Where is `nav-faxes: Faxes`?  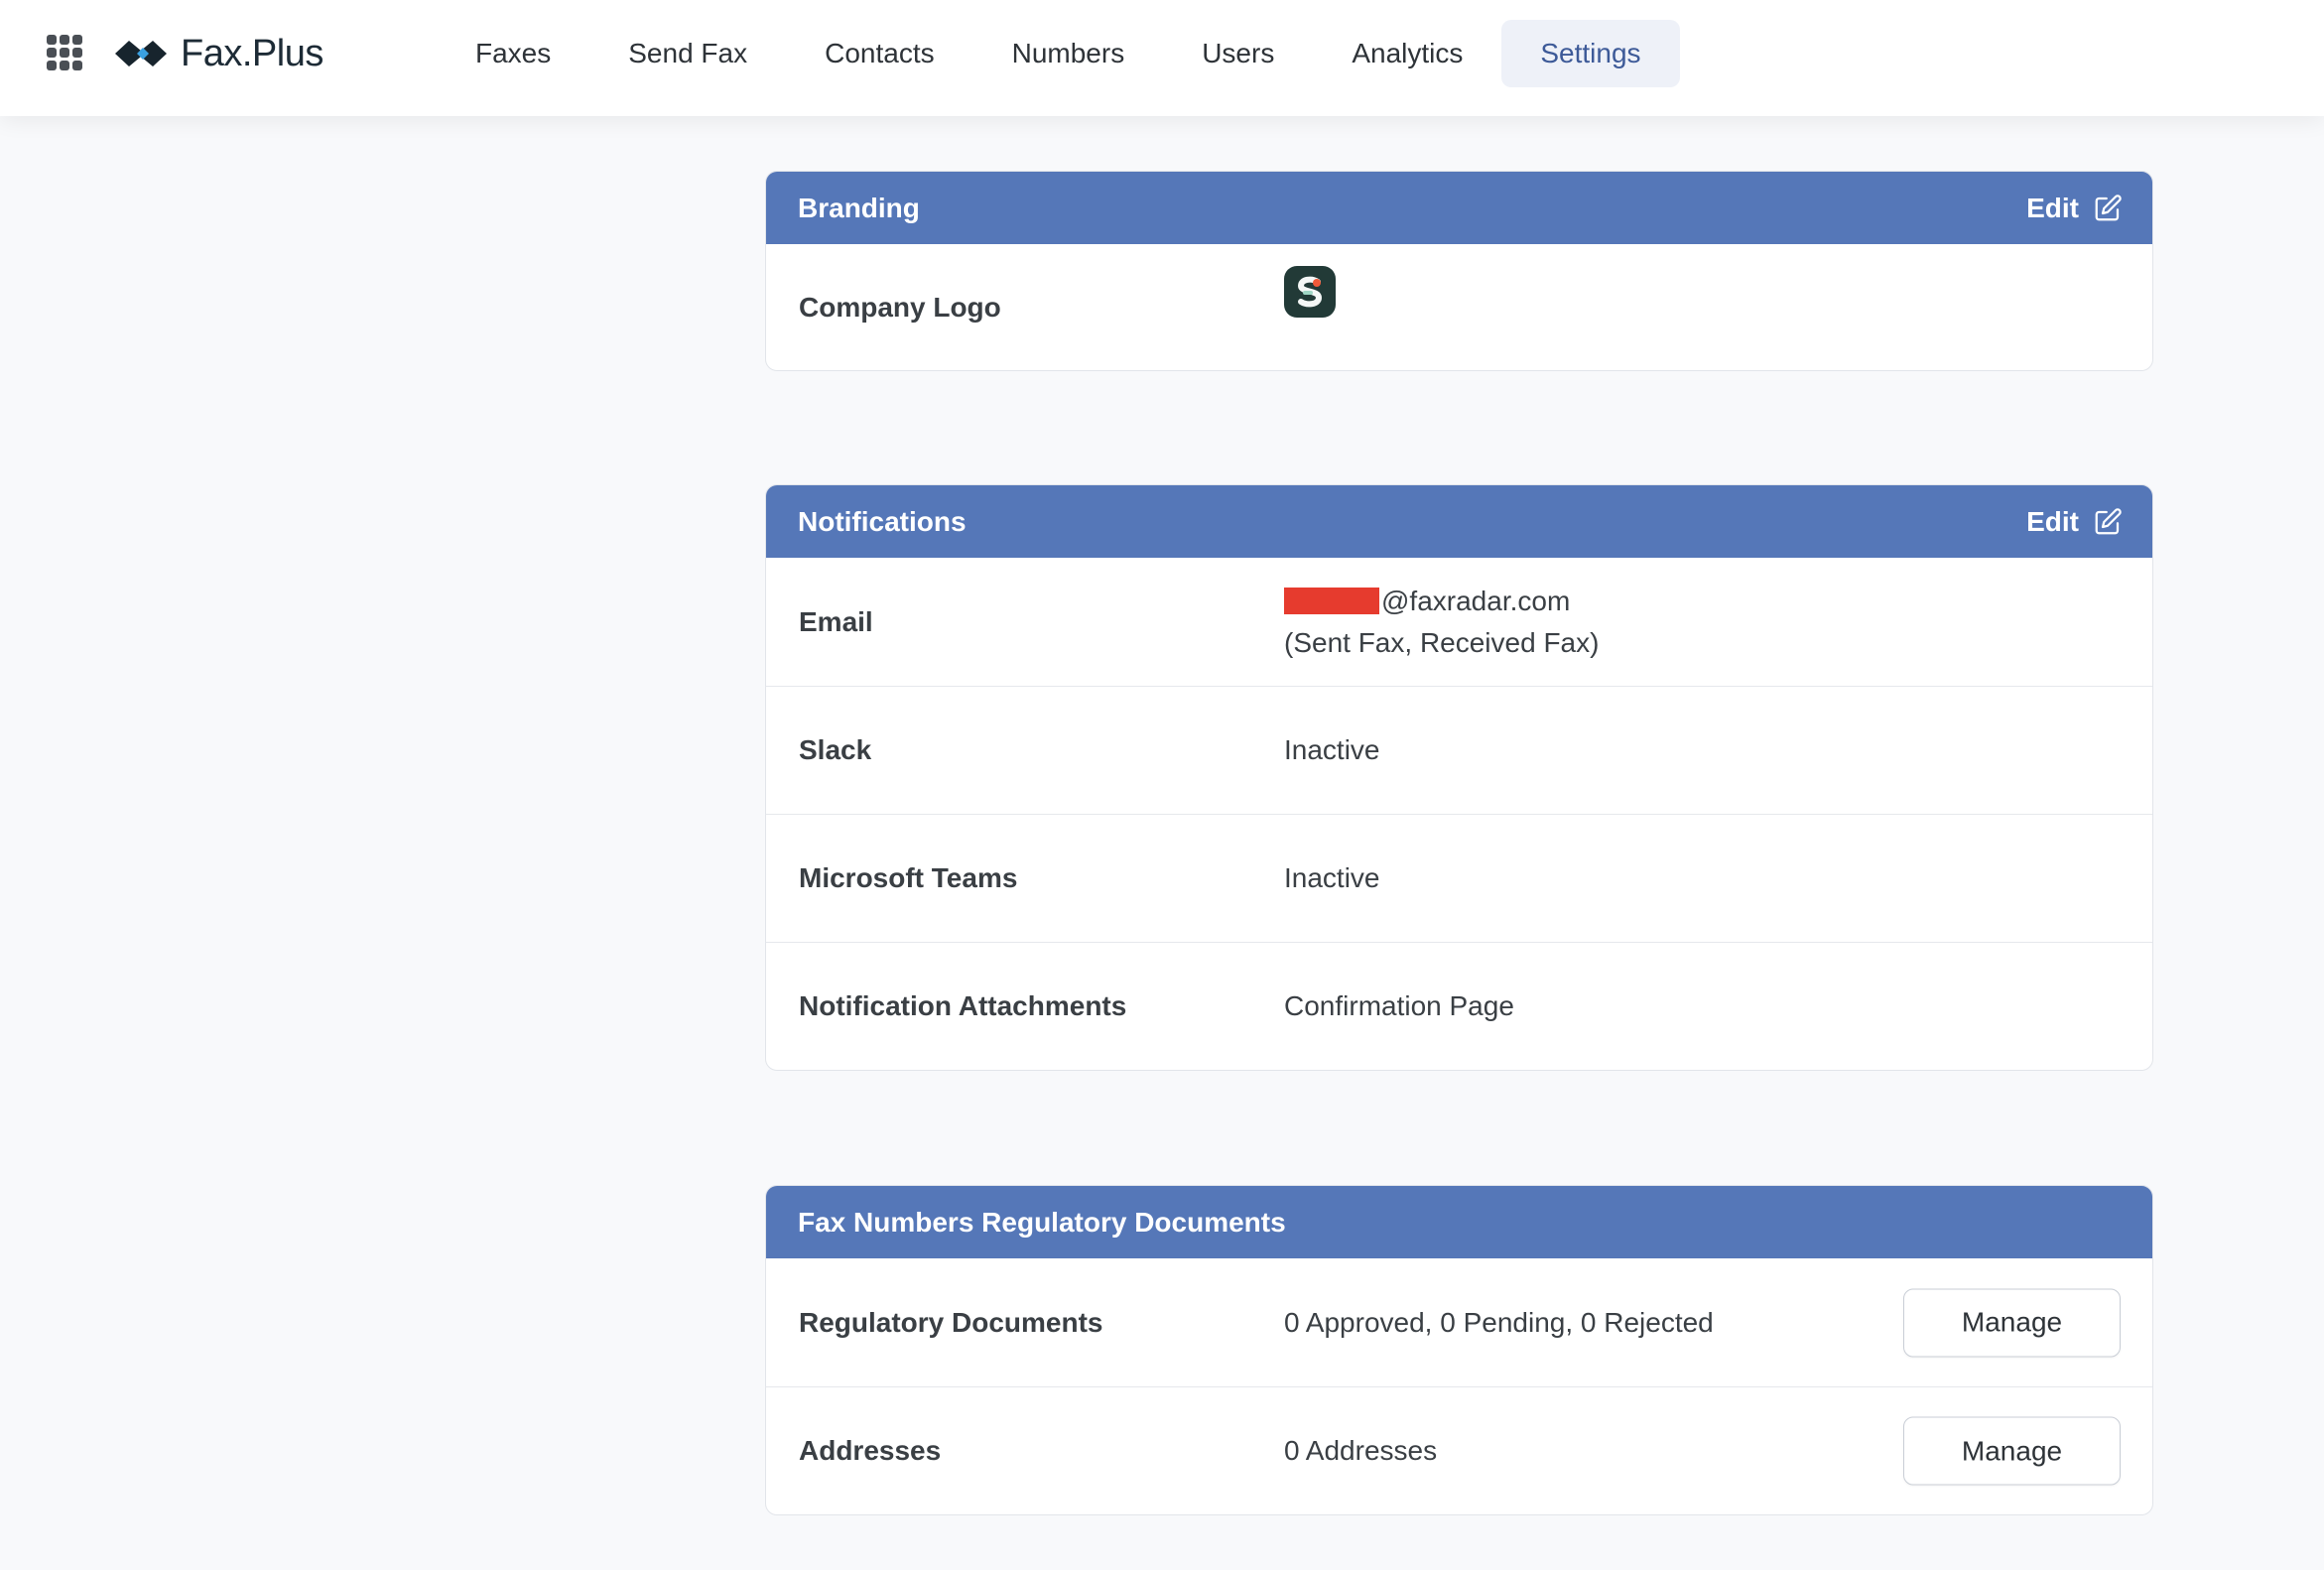
nav-faxes: Faxes is located at coordinates (513, 53).